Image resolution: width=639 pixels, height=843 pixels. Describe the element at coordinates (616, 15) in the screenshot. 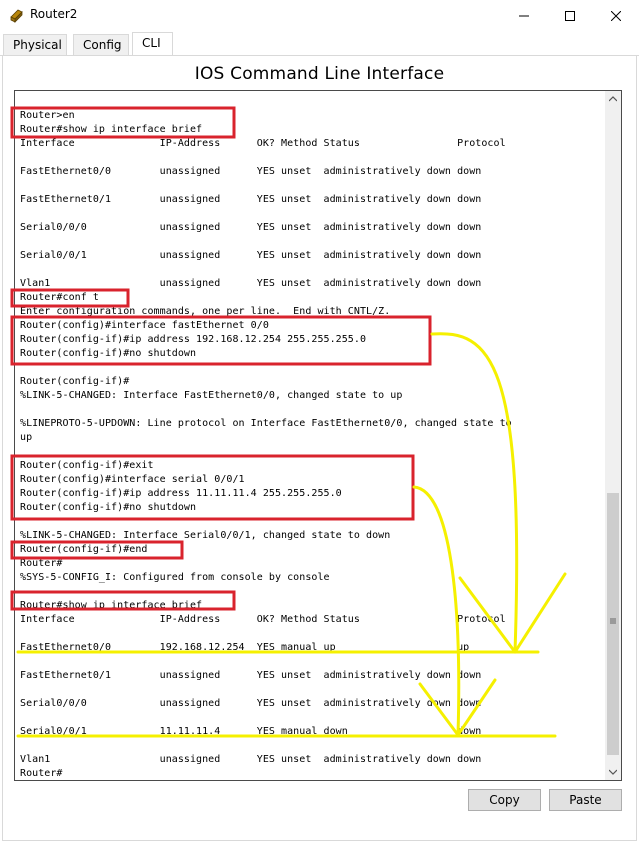

I see `close-button` at that location.